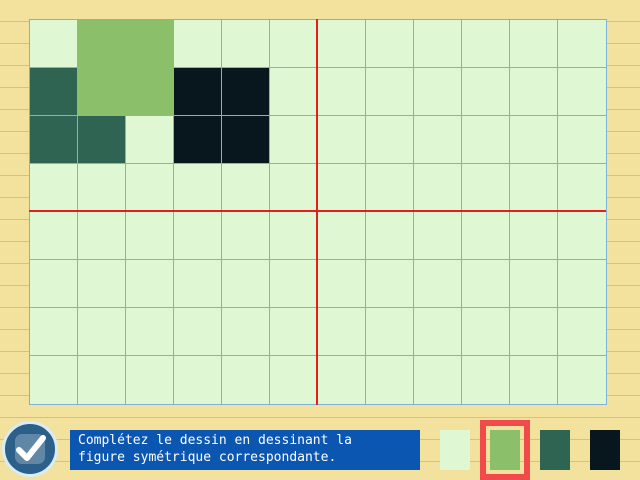 This screenshot has width=640, height=480. Describe the element at coordinates (605, 450) in the screenshot. I see `color-swatch-black` at that location.